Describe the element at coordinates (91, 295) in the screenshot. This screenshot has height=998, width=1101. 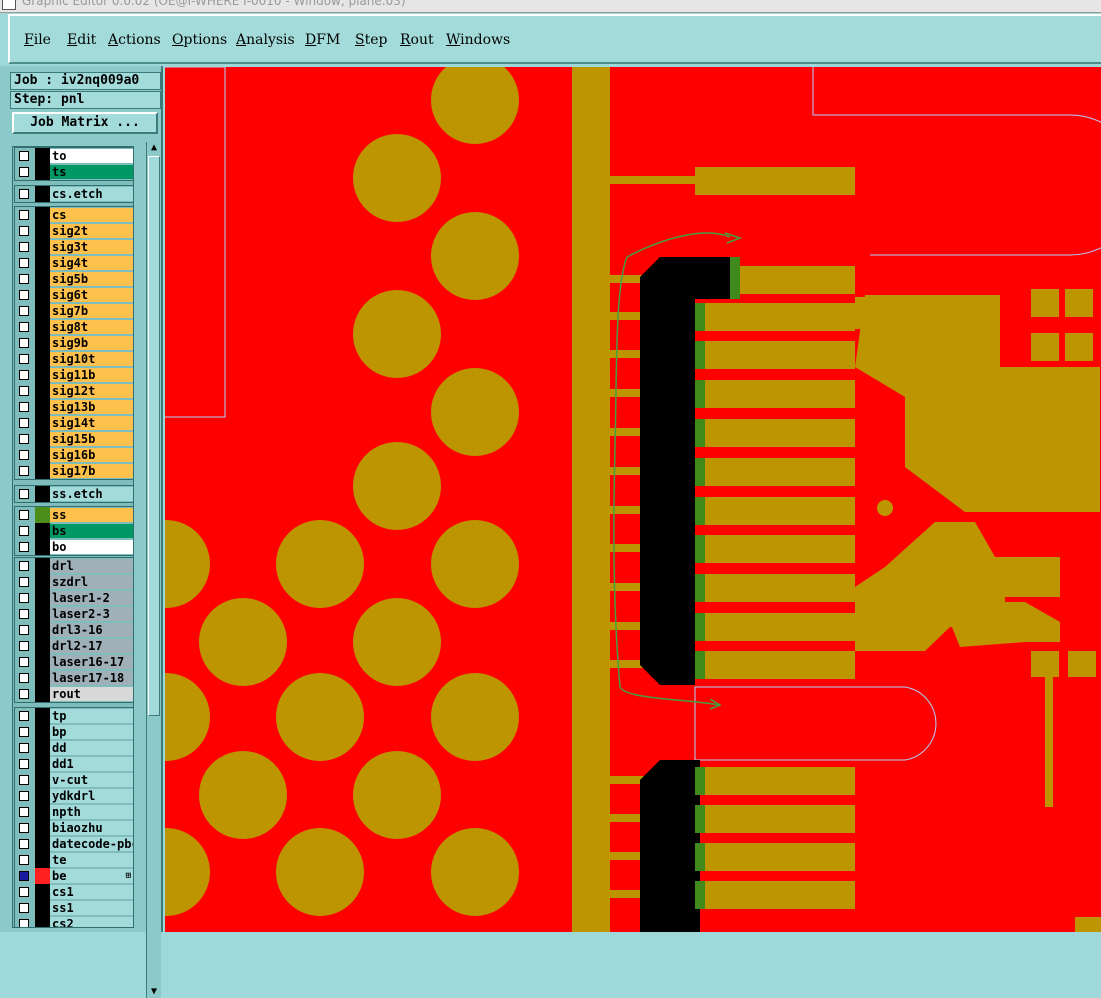
I see `layer-name: sig6t` at that location.